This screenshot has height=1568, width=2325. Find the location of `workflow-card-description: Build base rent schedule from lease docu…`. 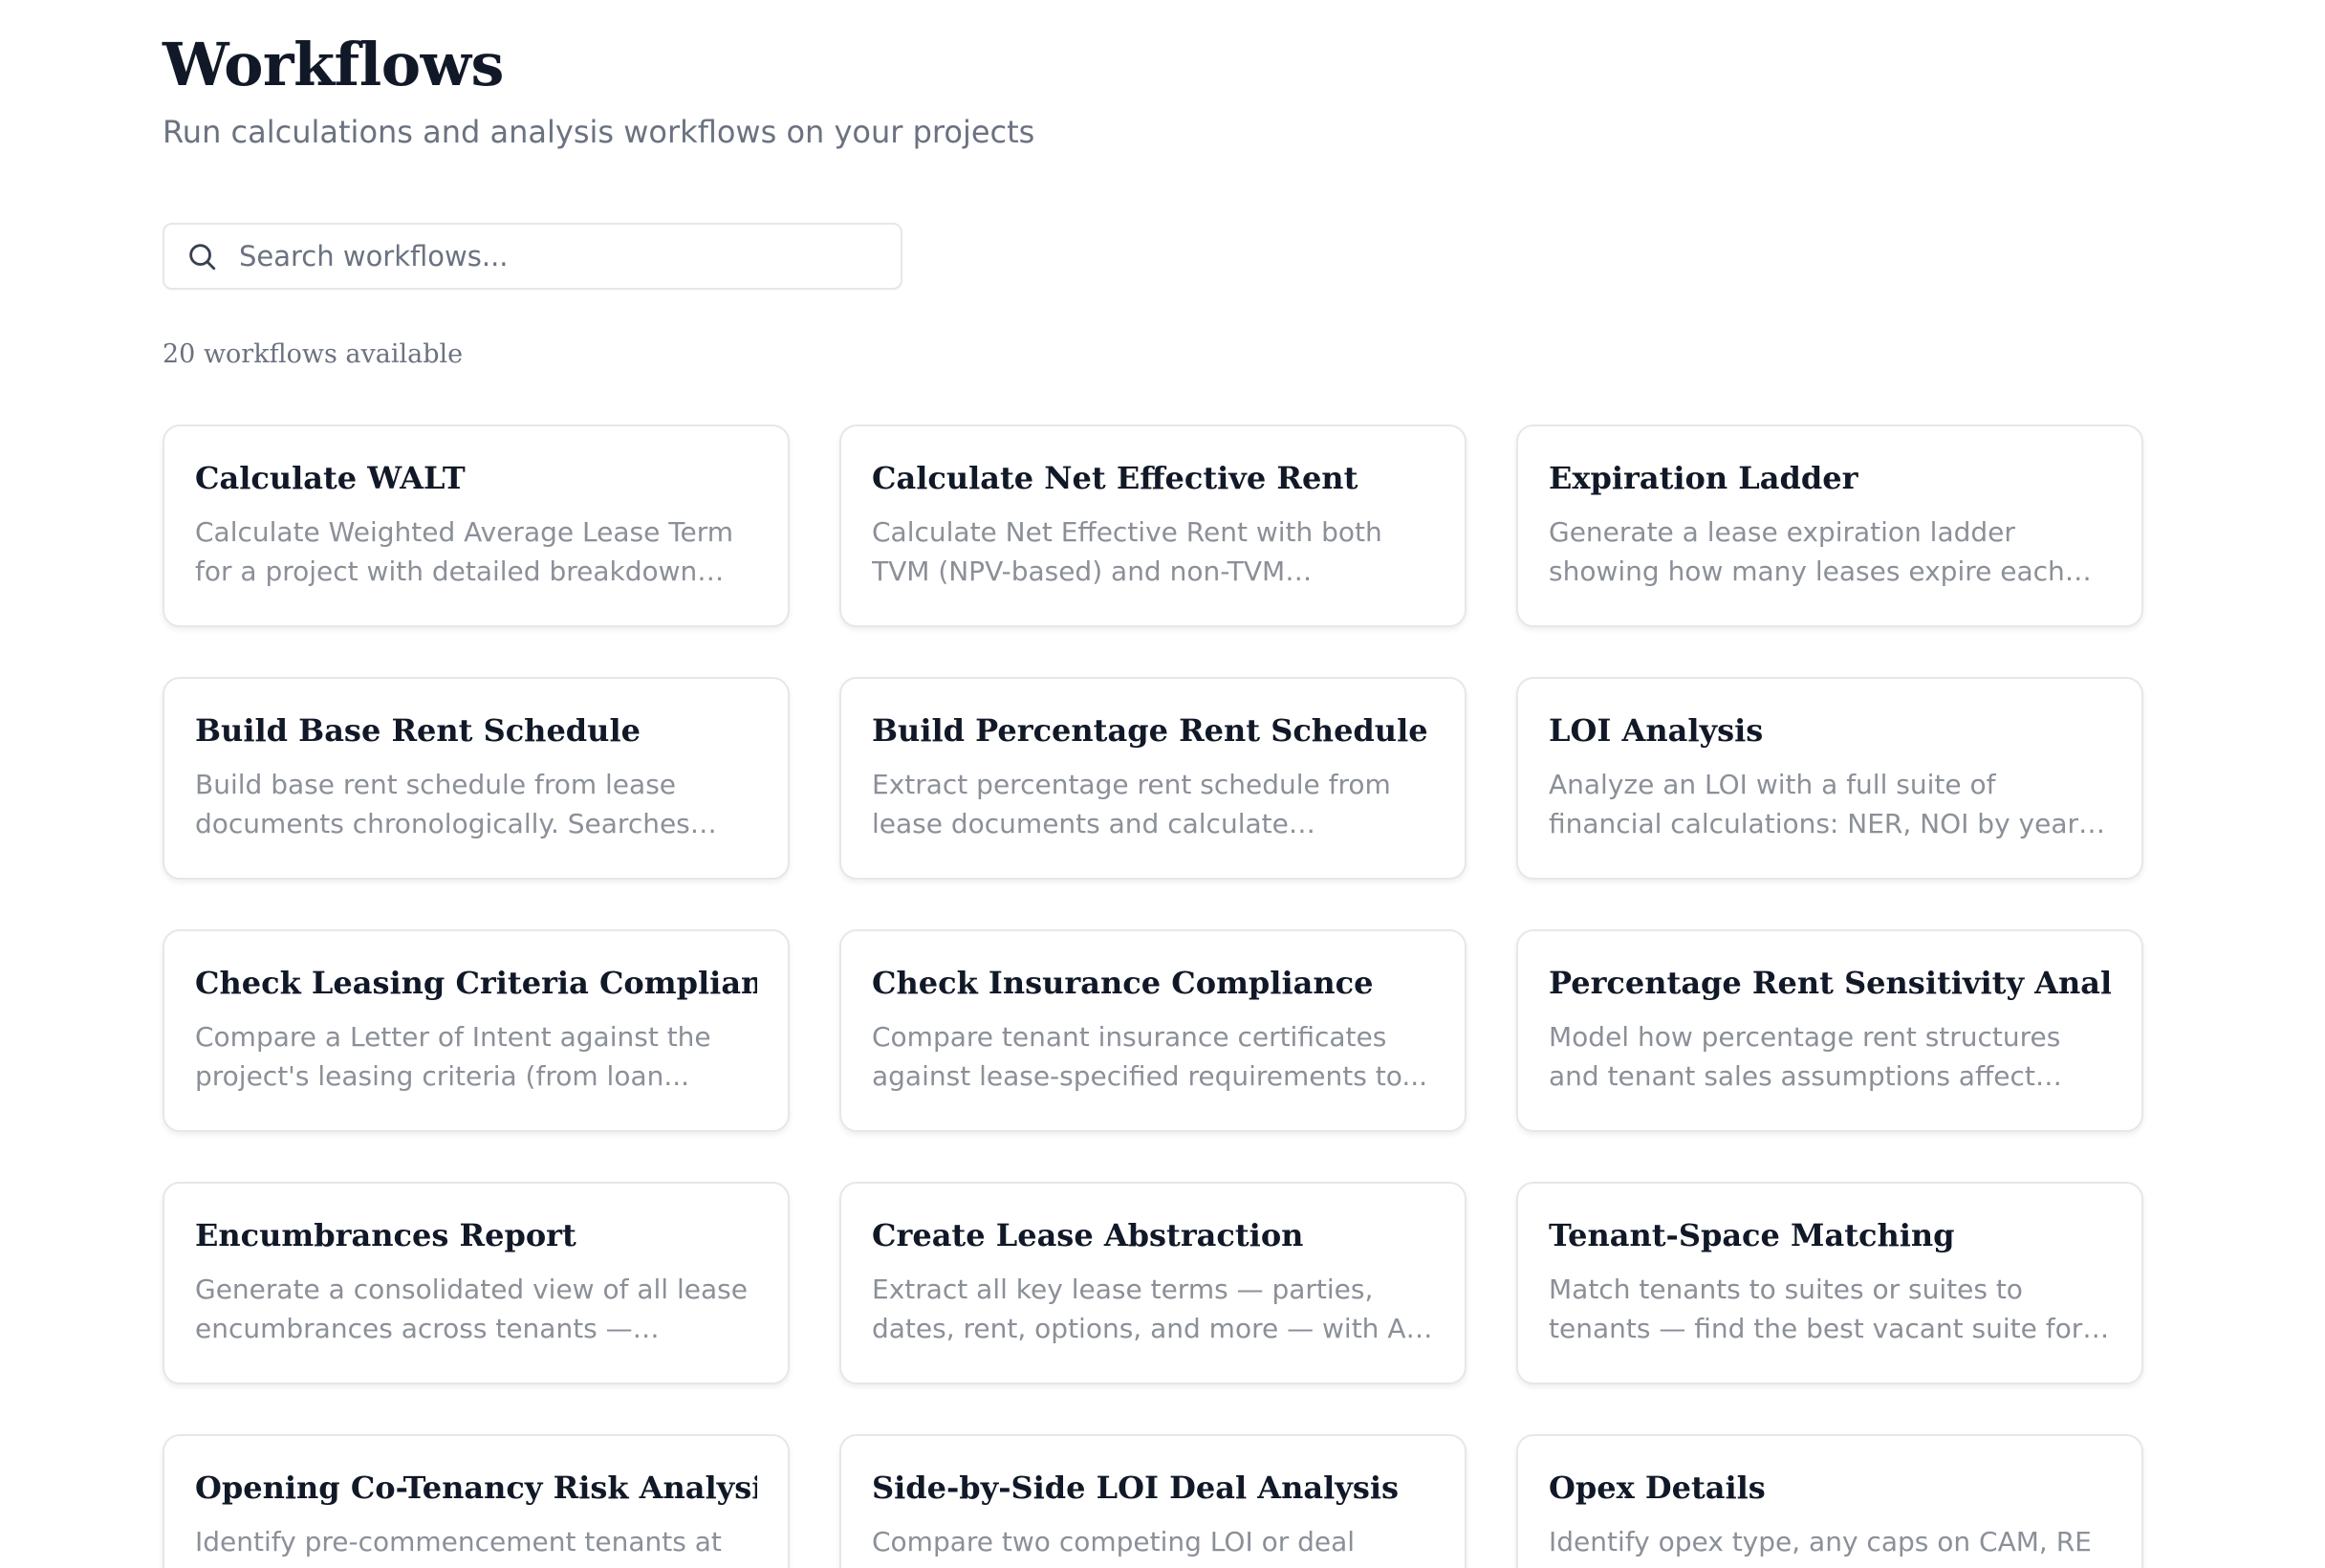

workflow-card-description: Build base rent schedule from lease docu… is located at coordinates (443, 804).